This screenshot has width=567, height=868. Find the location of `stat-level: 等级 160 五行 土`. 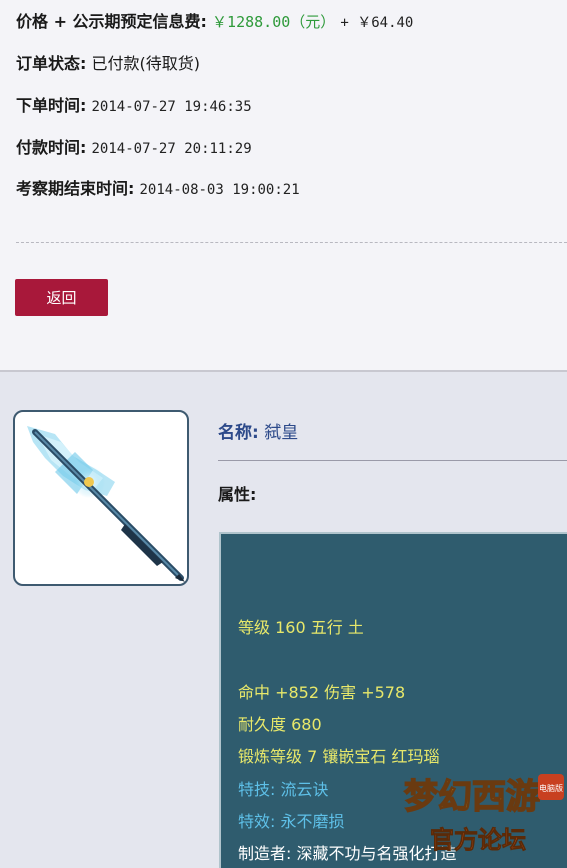

stat-level: 等级 160 五行 土 is located at coordinates (301, 627).